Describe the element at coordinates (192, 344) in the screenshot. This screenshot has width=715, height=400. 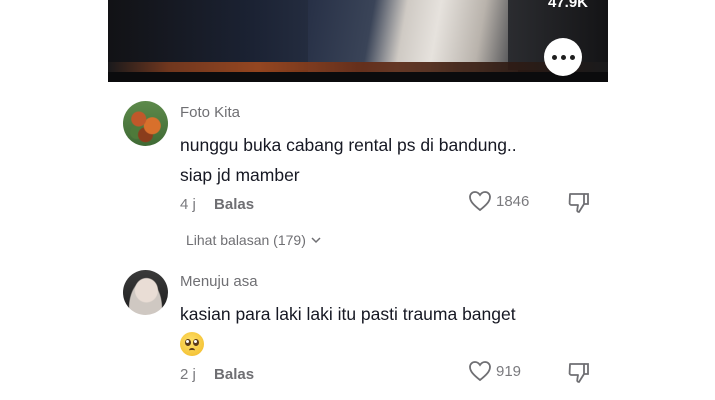
I see `pleading-face-icon` at that location.